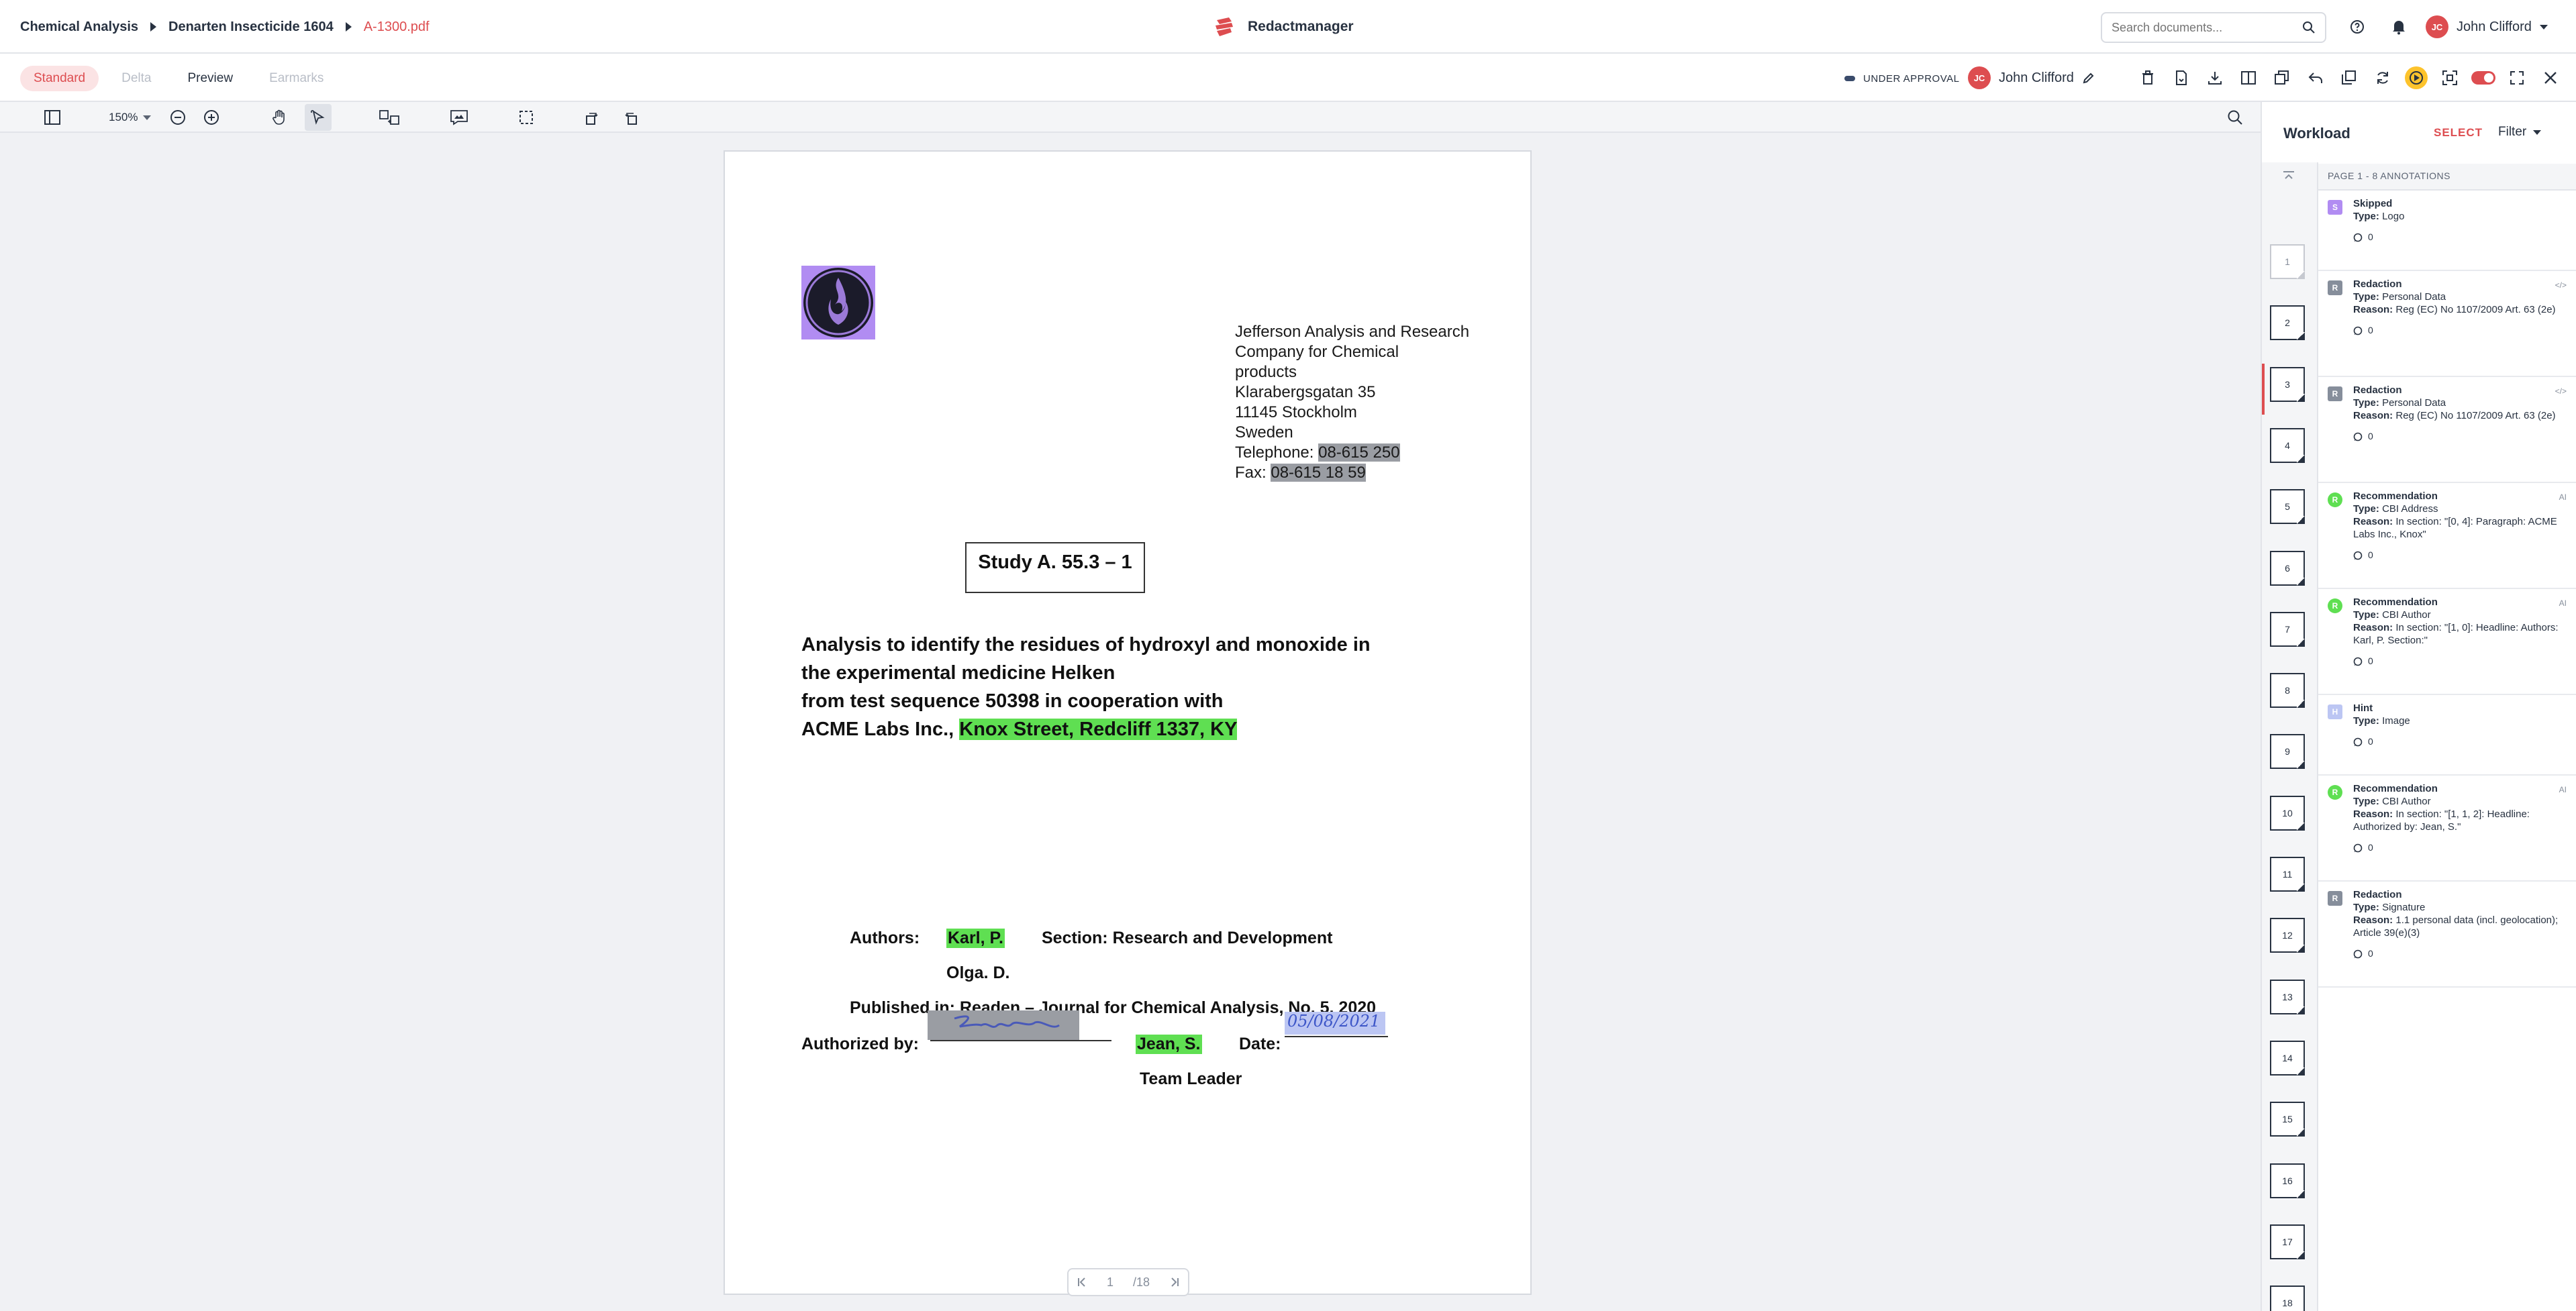 The image size is (2576, 1311). What do you see at coordinates (2487, 27) in the screenshot?
I see `user-menu: JC John Clifford` at bounding box center [2487, 27].